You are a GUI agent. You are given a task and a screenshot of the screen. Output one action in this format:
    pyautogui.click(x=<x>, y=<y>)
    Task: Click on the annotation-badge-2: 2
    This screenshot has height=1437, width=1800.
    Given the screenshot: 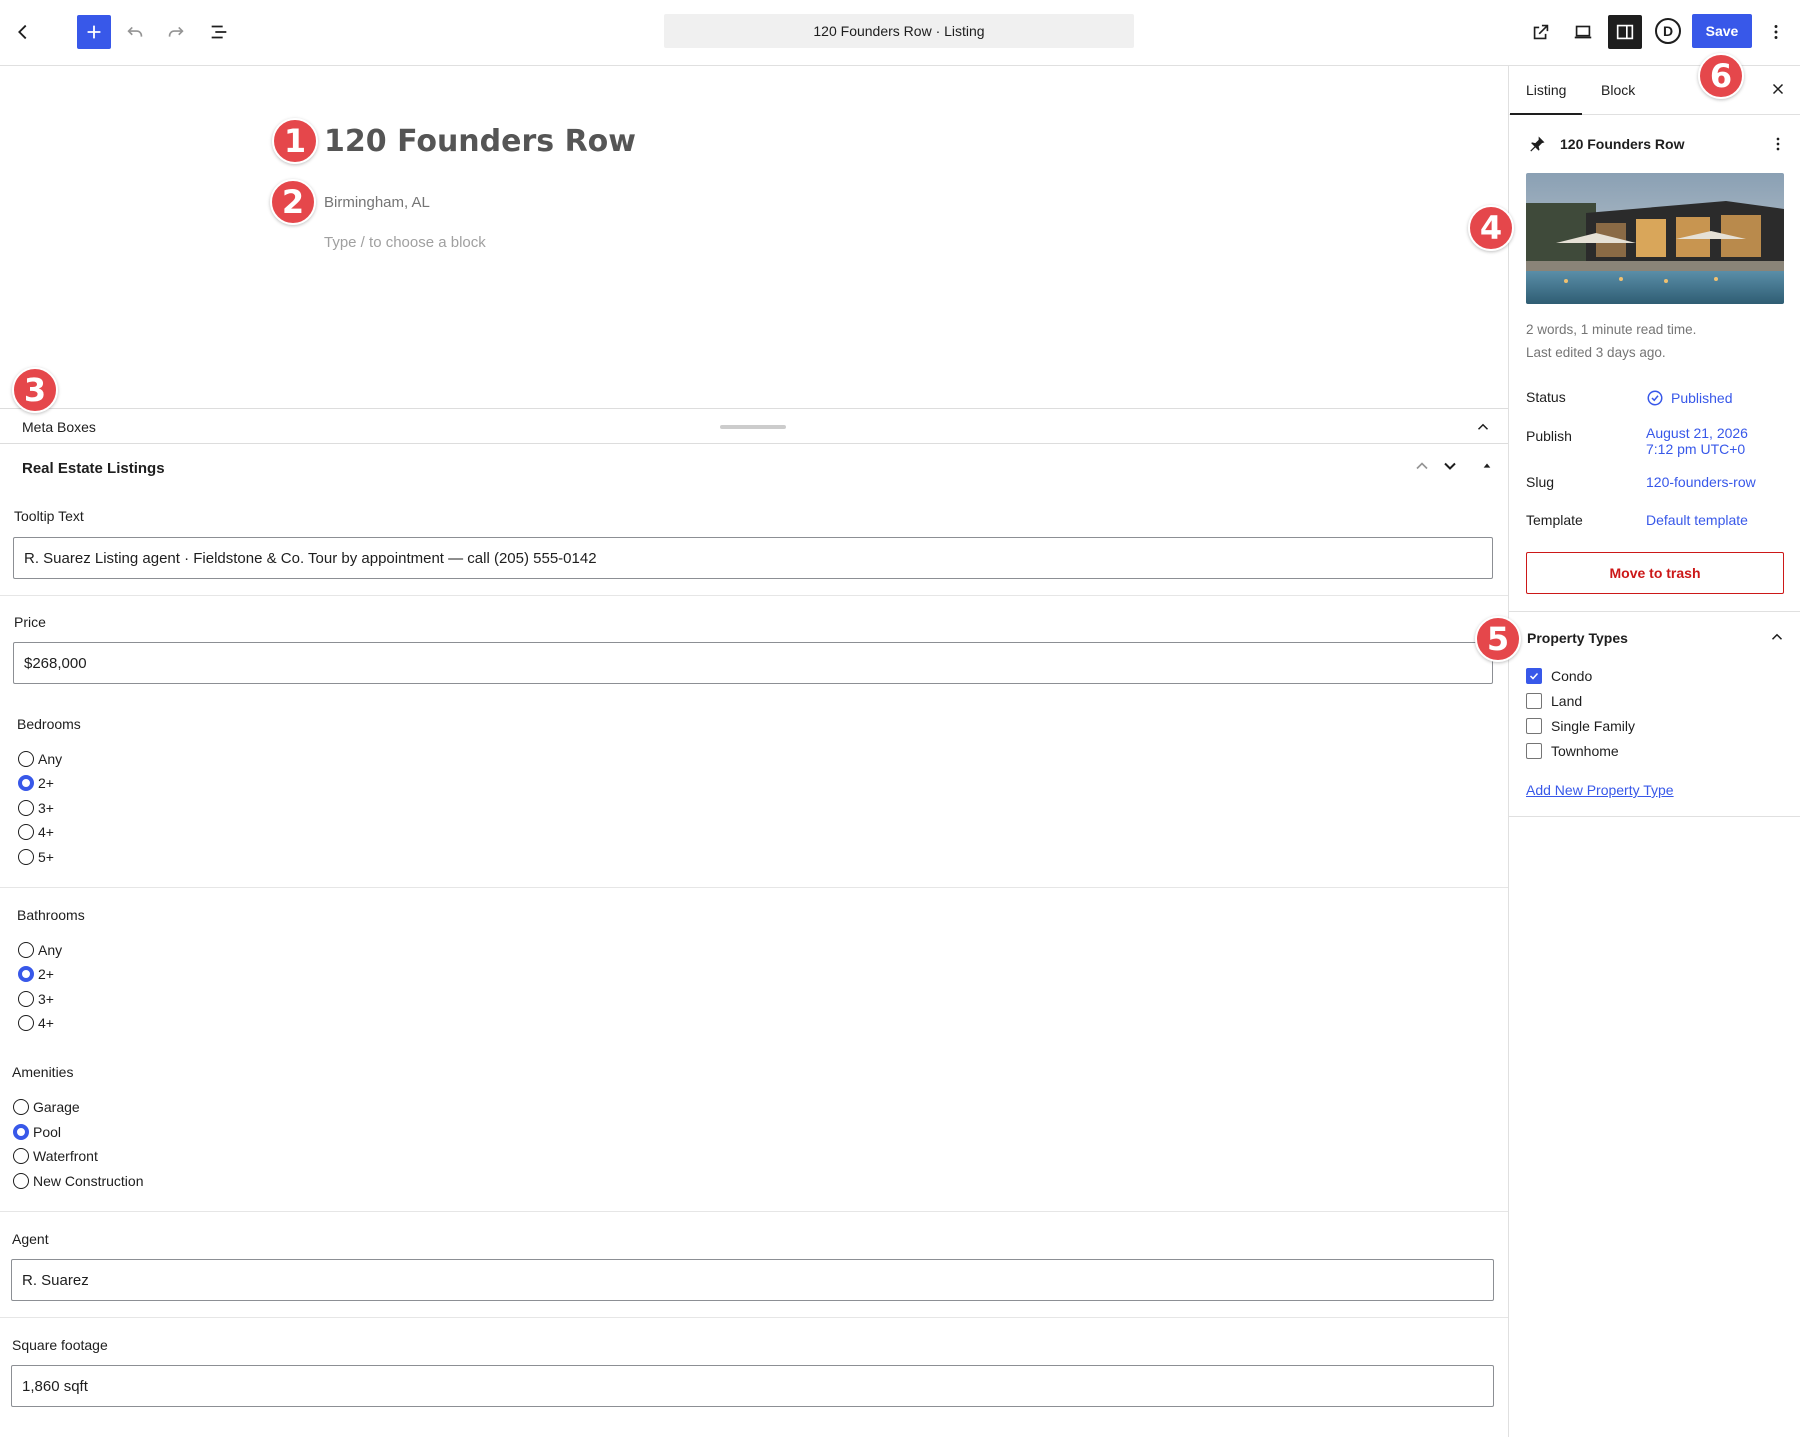 What is the action you would take?
    pyautogui.click(x=293, y=202)
    